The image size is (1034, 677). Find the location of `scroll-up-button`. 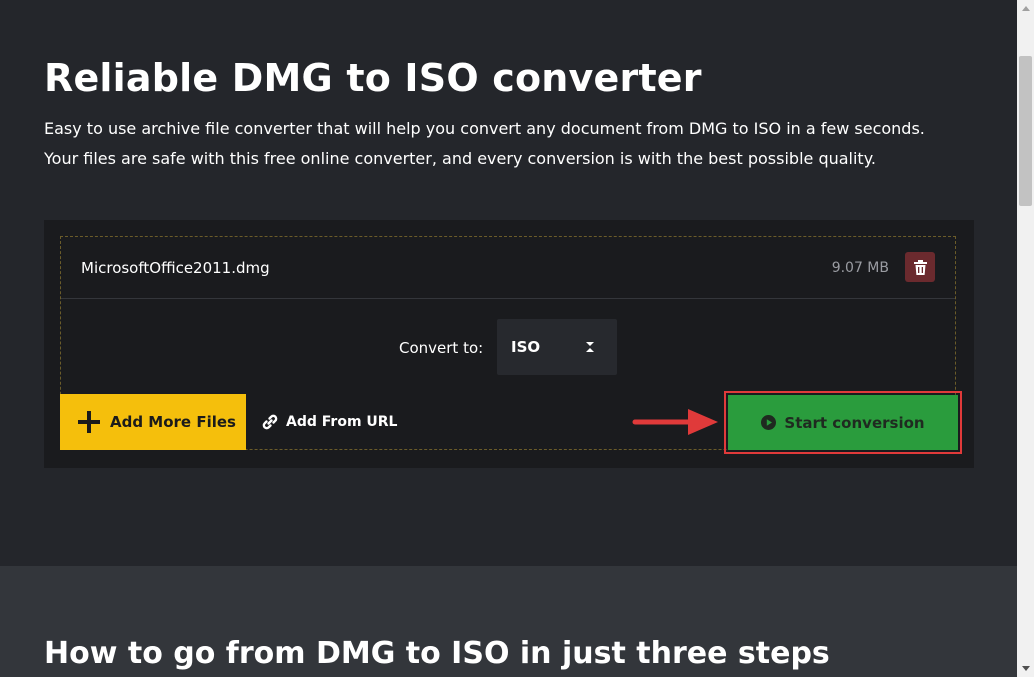

scroll-up-button is located at coordinates (1025, 8).